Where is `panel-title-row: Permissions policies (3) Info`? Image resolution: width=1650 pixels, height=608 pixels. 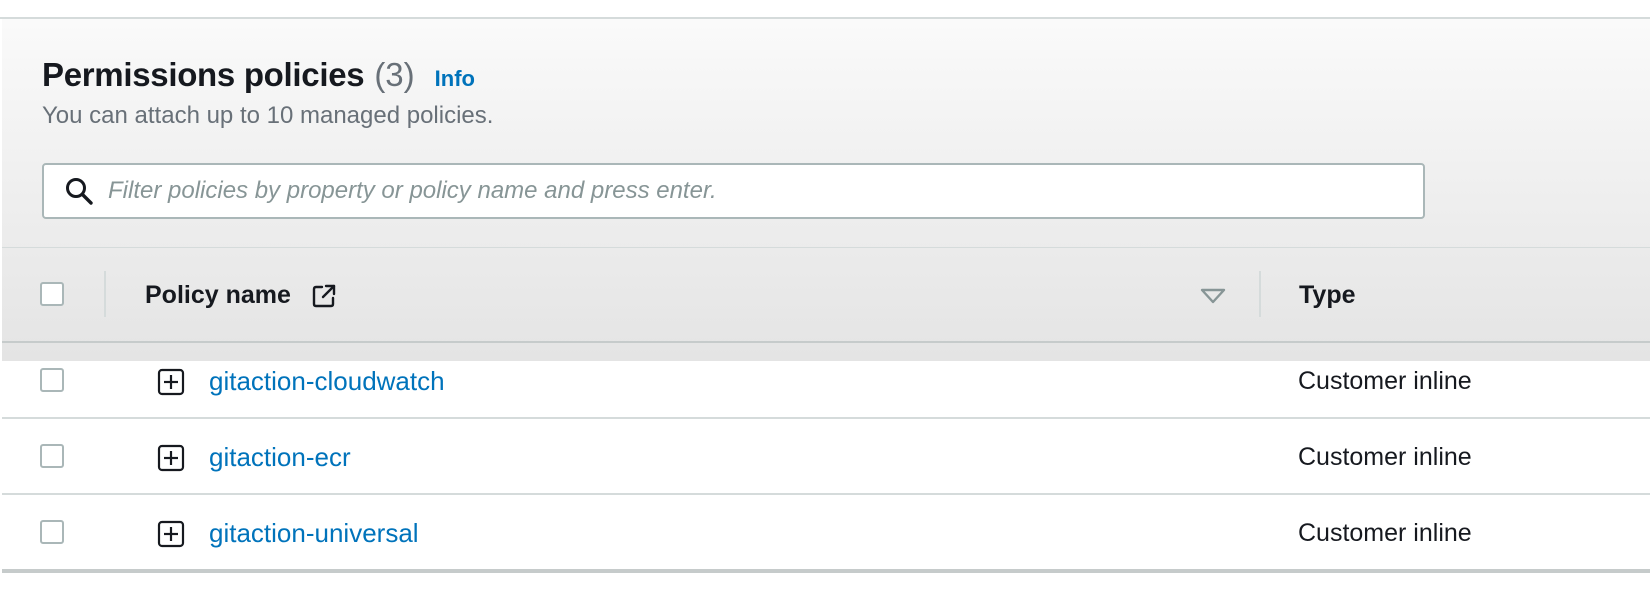 panel-title-row: Permissions policies (3) Info is located at coordinates (258, 75).